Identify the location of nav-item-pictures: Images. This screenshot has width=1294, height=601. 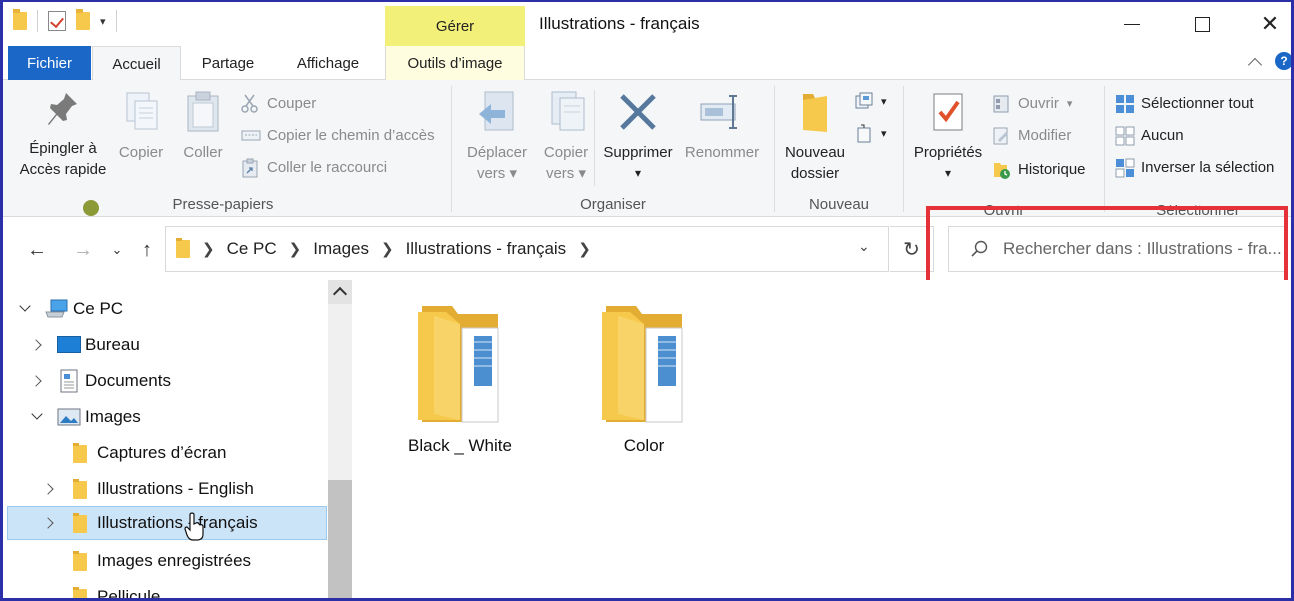
(167, 417).